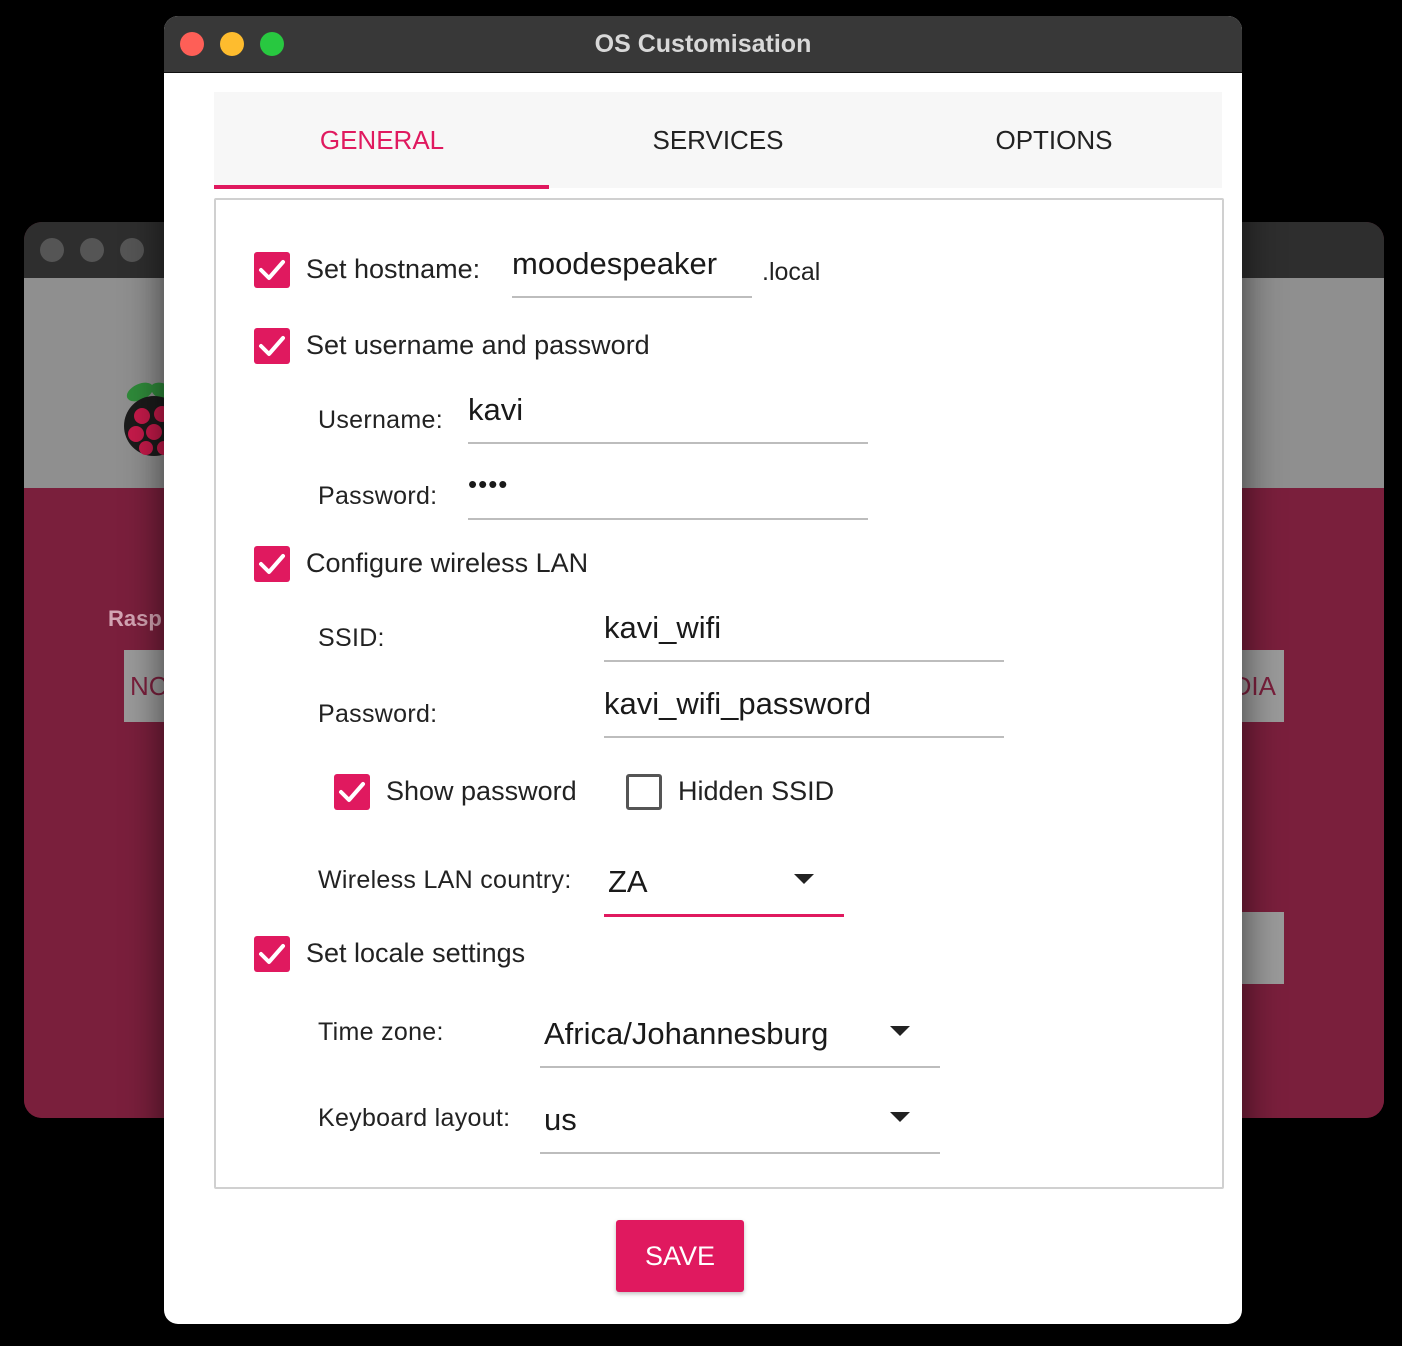 The width and height of the screenshot is (1402, 1346). I want to click on wireless-lan-country-value: ZA, so click(628, 881).